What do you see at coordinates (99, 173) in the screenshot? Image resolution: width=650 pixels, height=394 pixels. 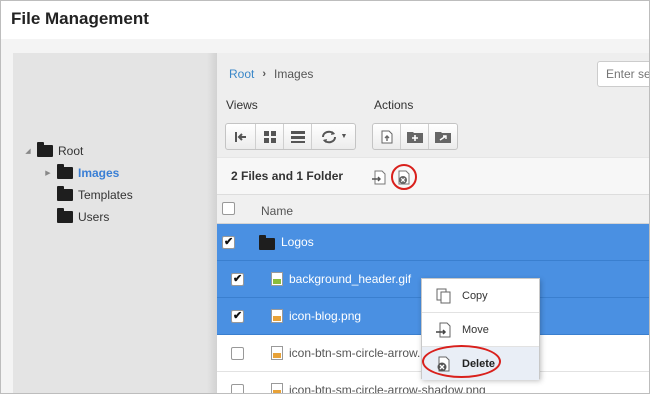 I see `tree-node-label: Images` at bounding box center [99, 173].